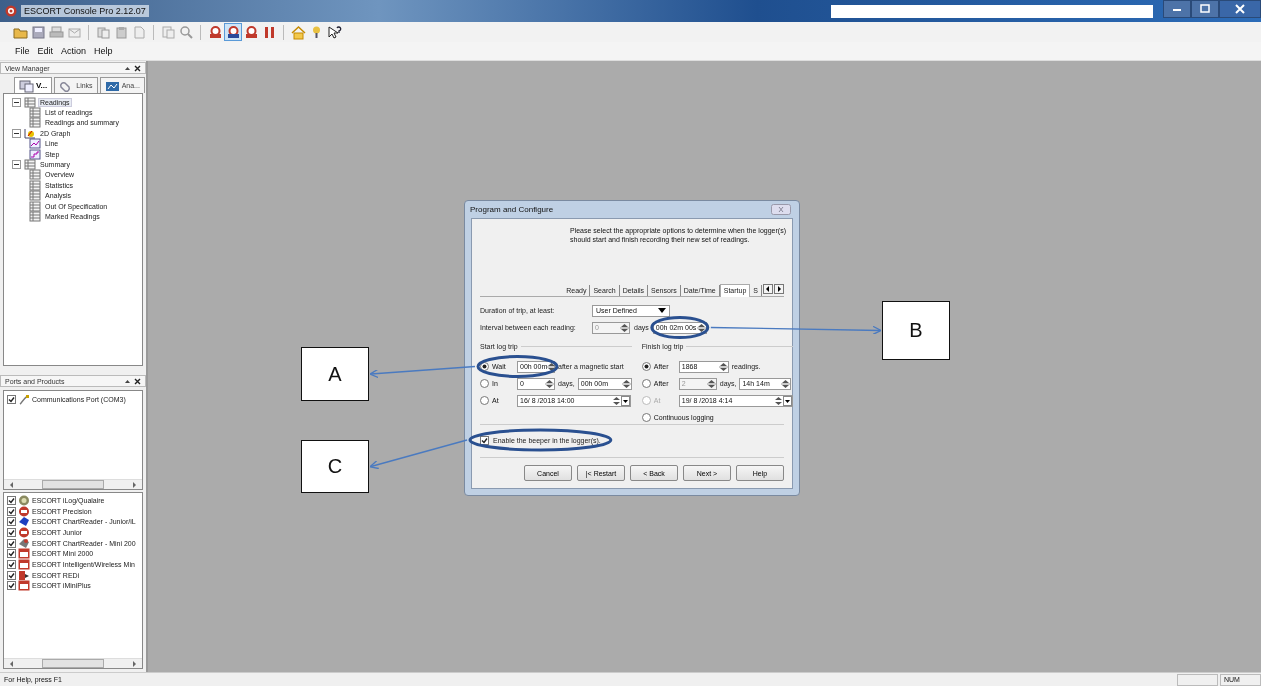 The height and width of the screenshot is (686, 1261). What do you see at coordinates (38, 32) in the screenshot?
I see `save-icon` at bounding box center [38, 32].